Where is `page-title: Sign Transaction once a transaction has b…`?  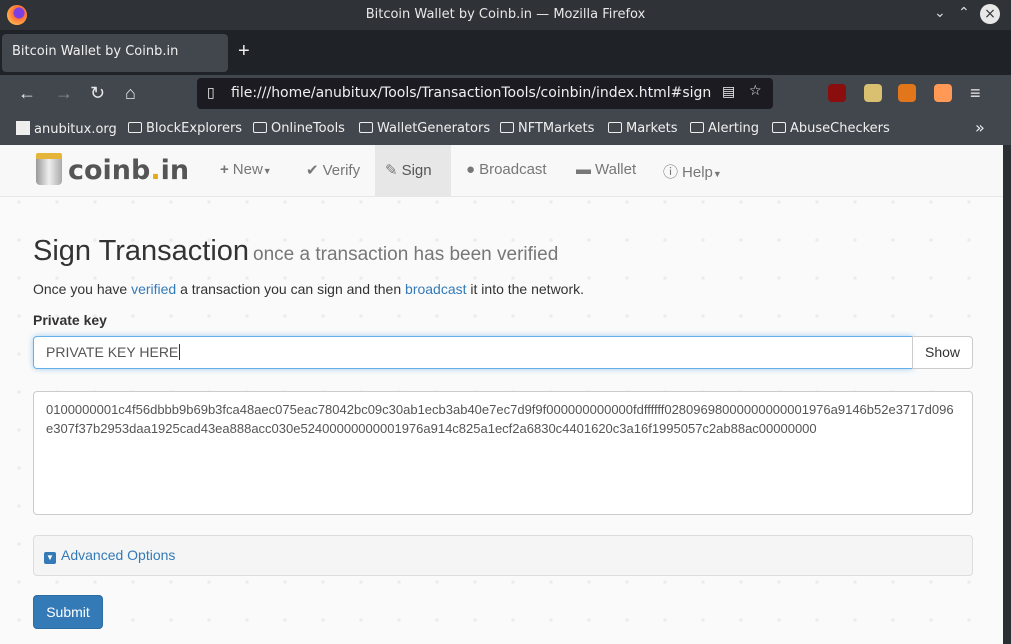 page-title: Sign Transaction once a transaction has b… is located at coordinates (295, 251).